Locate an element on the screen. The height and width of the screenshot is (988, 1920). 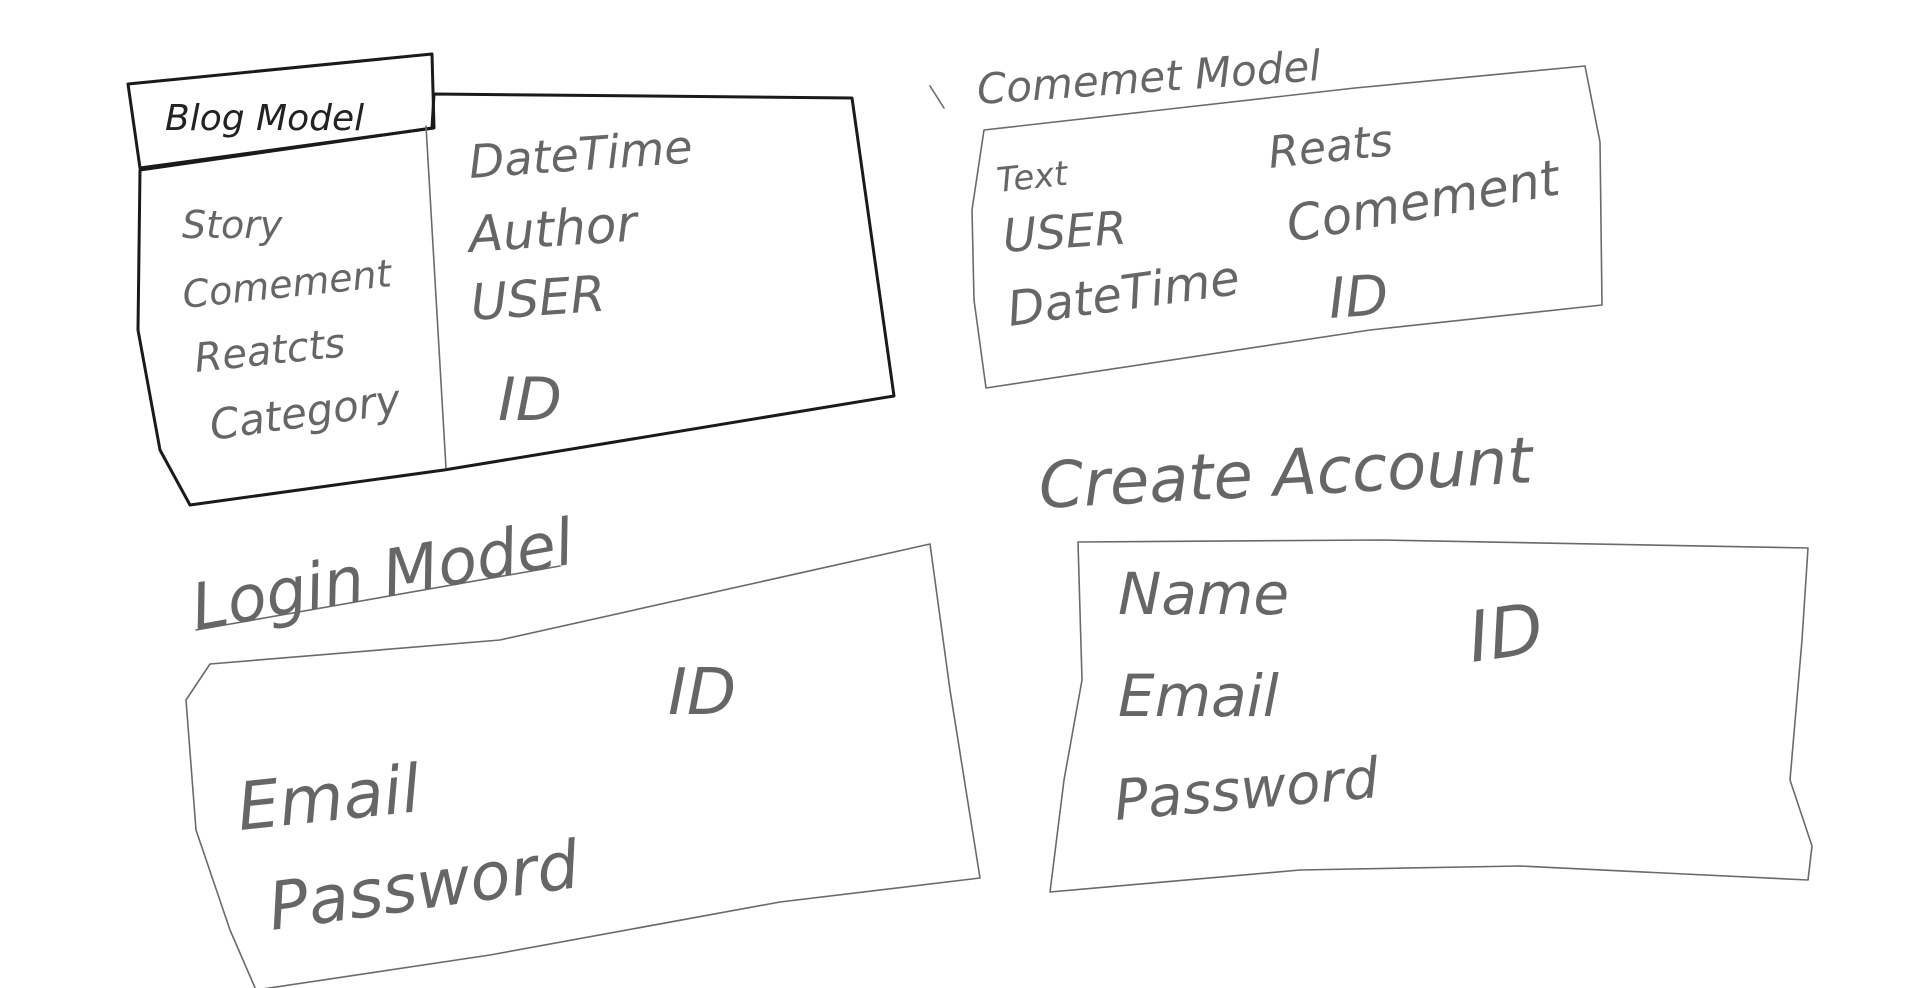
comment-field-text: Text is located at coordinates (1033, 177).